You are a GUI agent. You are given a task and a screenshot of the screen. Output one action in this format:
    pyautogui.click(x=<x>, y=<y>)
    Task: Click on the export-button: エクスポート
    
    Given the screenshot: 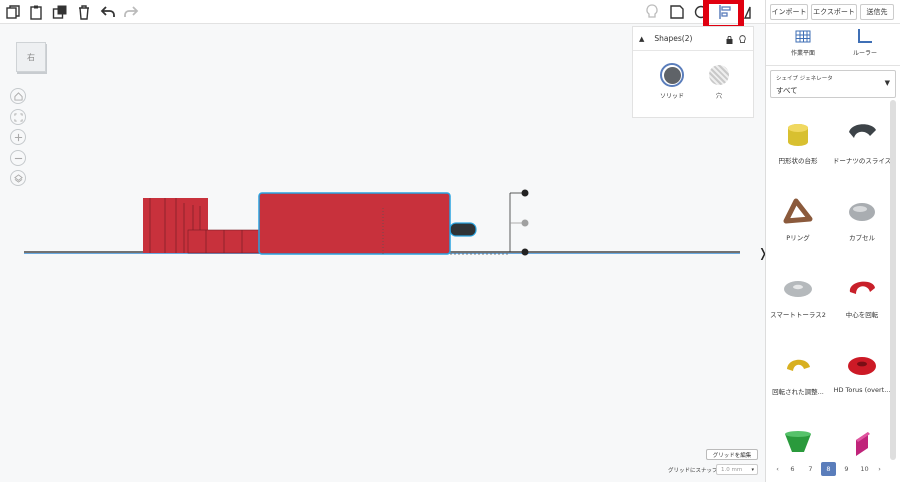 What is the action you would take?
    pyautogui.click(x=834, y=12)
    